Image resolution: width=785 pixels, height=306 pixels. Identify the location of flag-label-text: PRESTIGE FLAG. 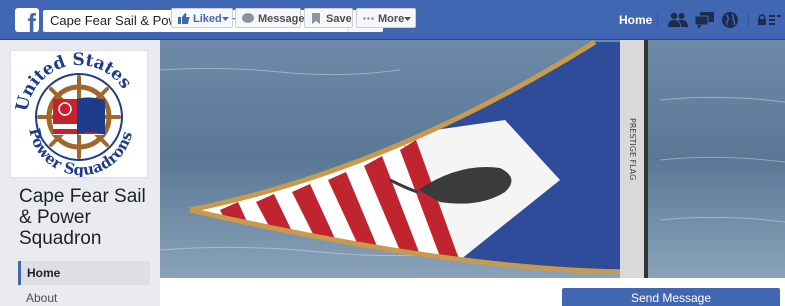
(632, 149).